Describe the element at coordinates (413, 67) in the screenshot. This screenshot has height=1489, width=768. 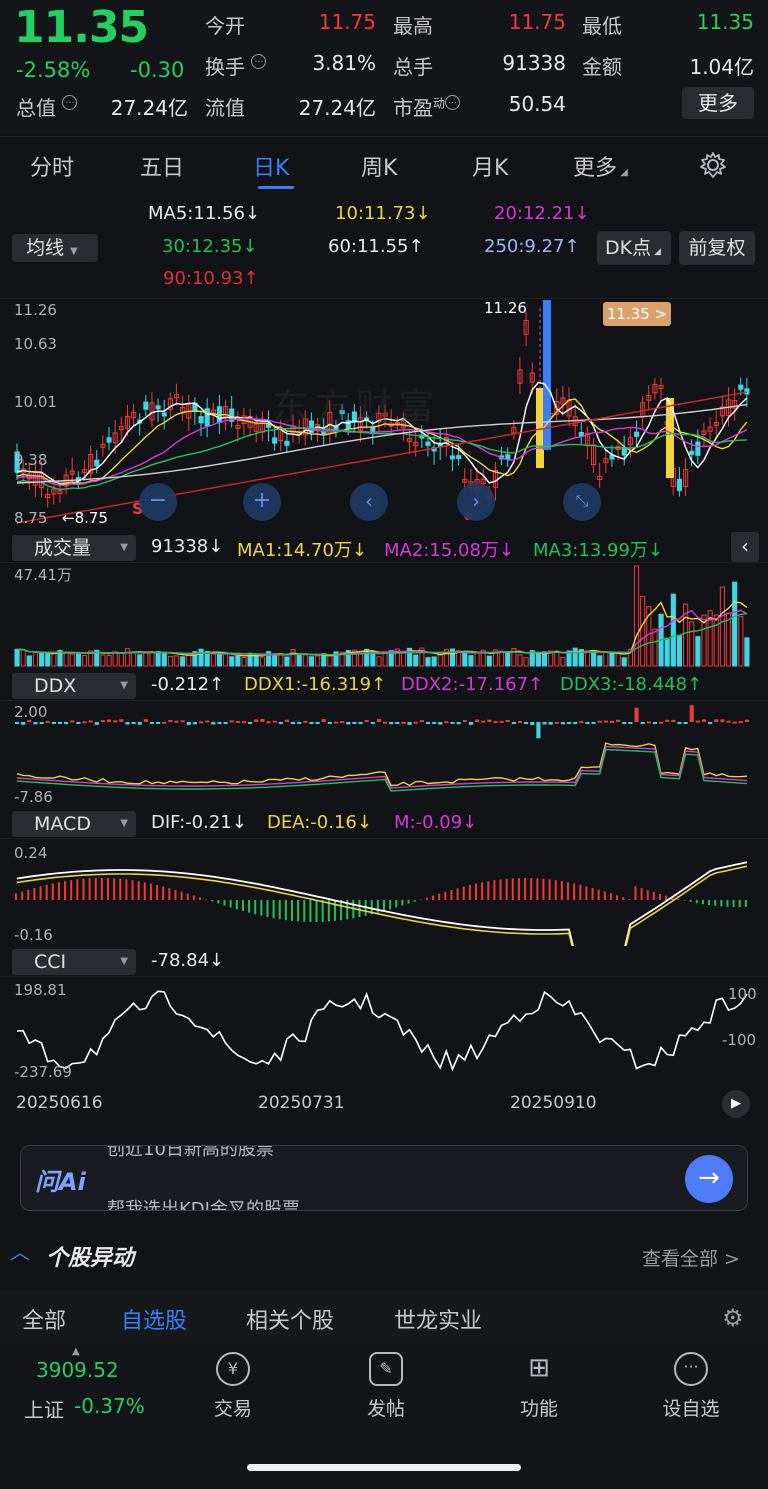
I see `volume-label: 总手` at that location.